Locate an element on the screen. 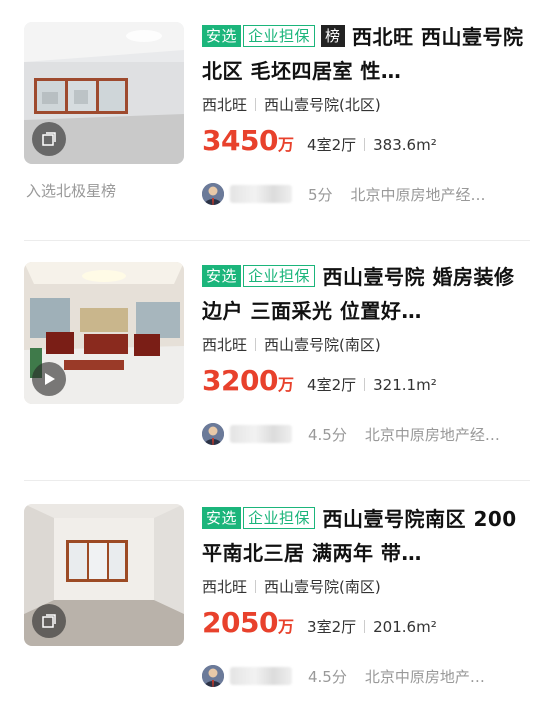 The height and width of the screenshot is (707, 554). tag-rank: 榜 is located at coordinates (333, 36).